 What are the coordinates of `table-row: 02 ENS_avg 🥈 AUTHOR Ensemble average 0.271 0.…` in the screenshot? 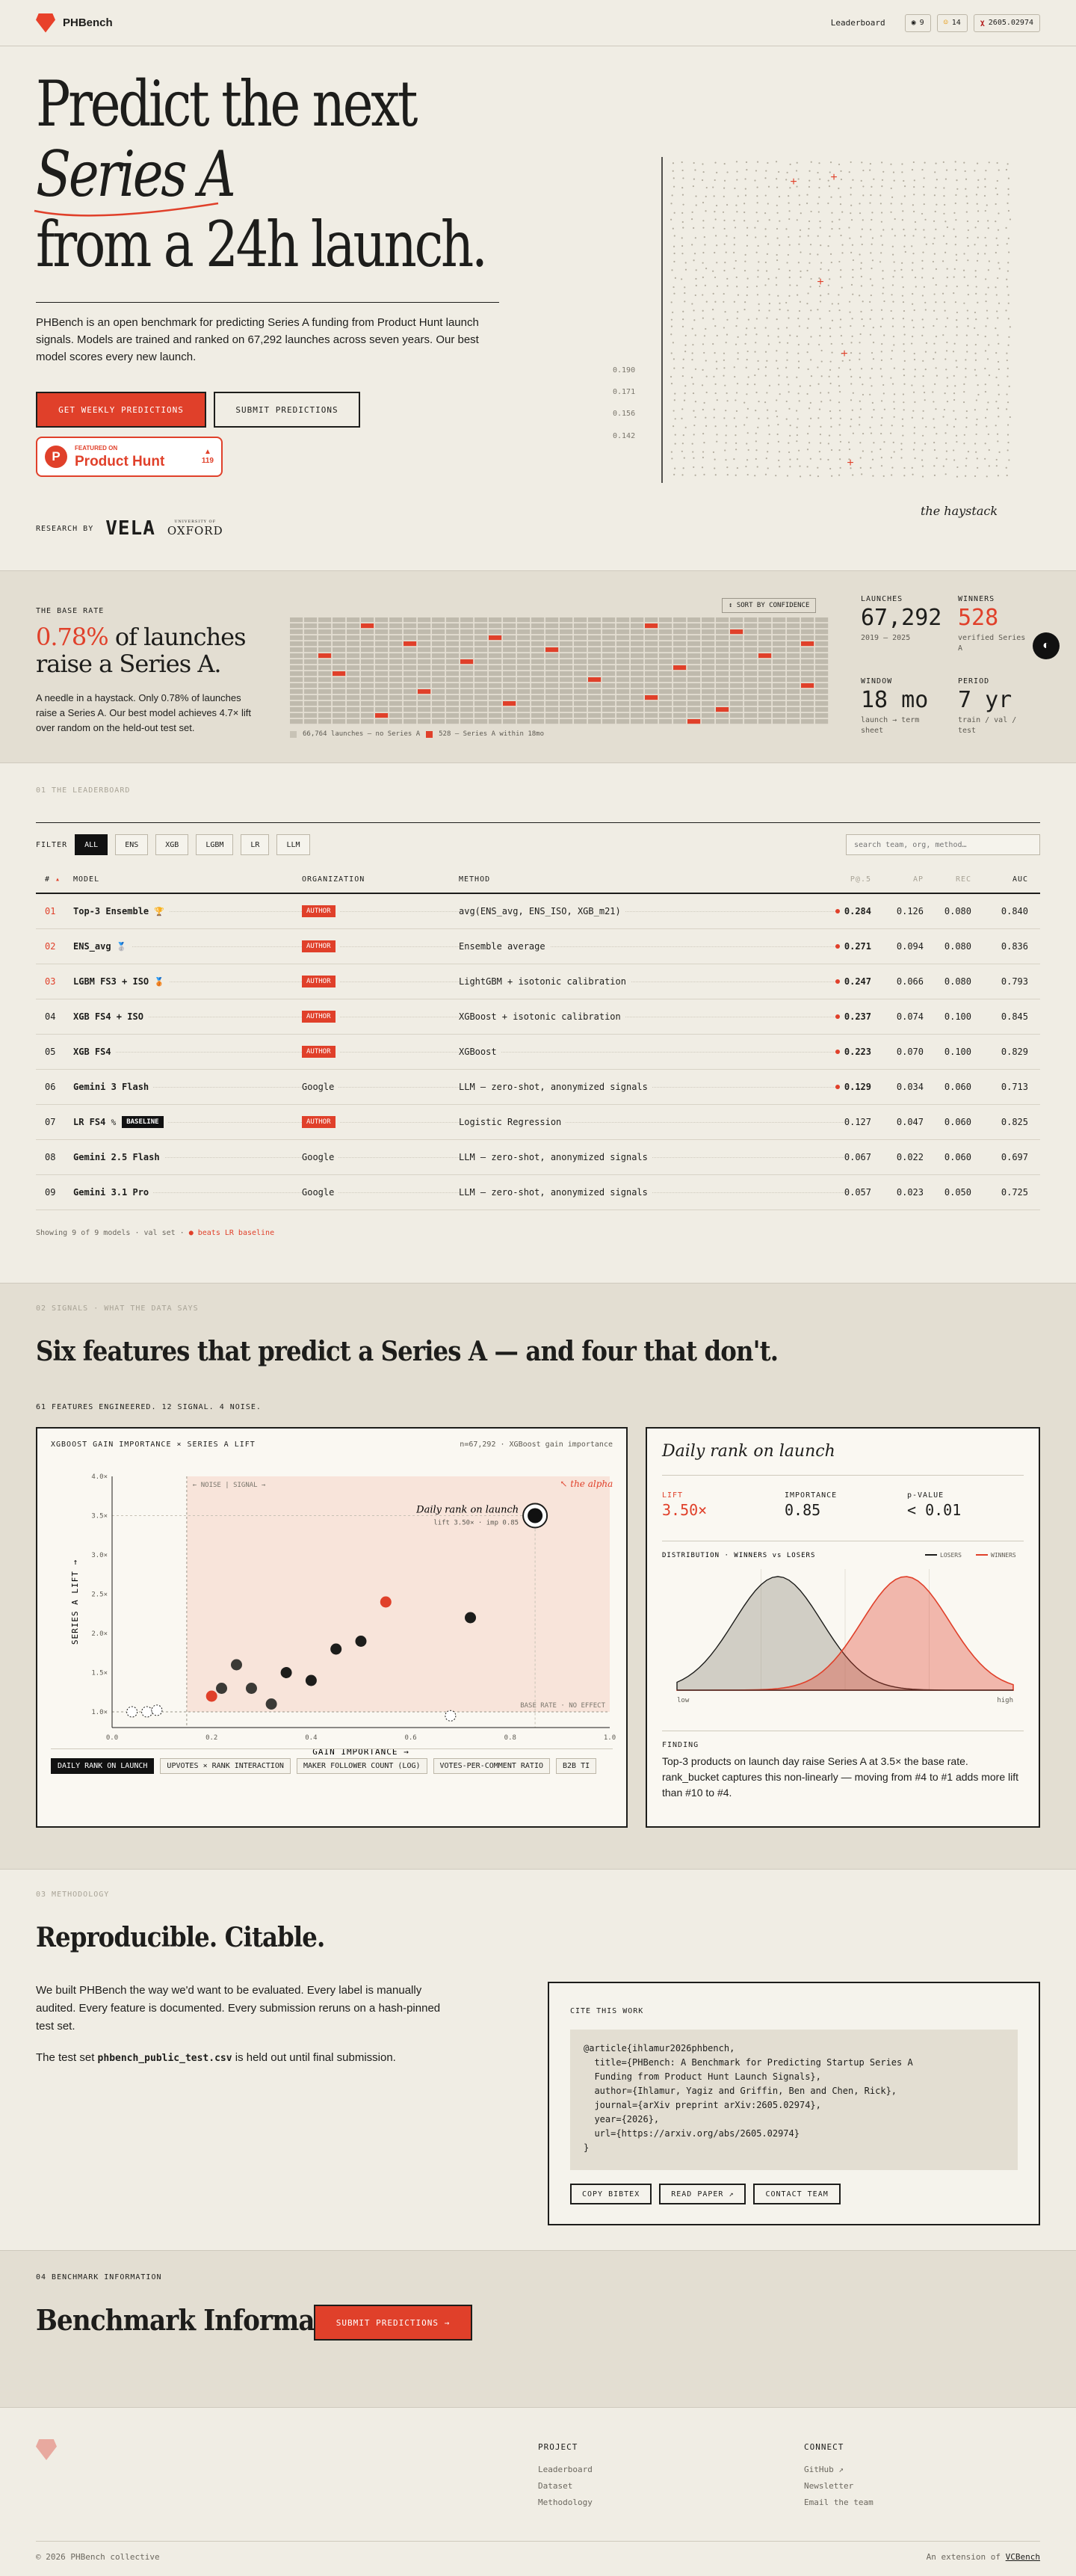 It's located at (538, 946).